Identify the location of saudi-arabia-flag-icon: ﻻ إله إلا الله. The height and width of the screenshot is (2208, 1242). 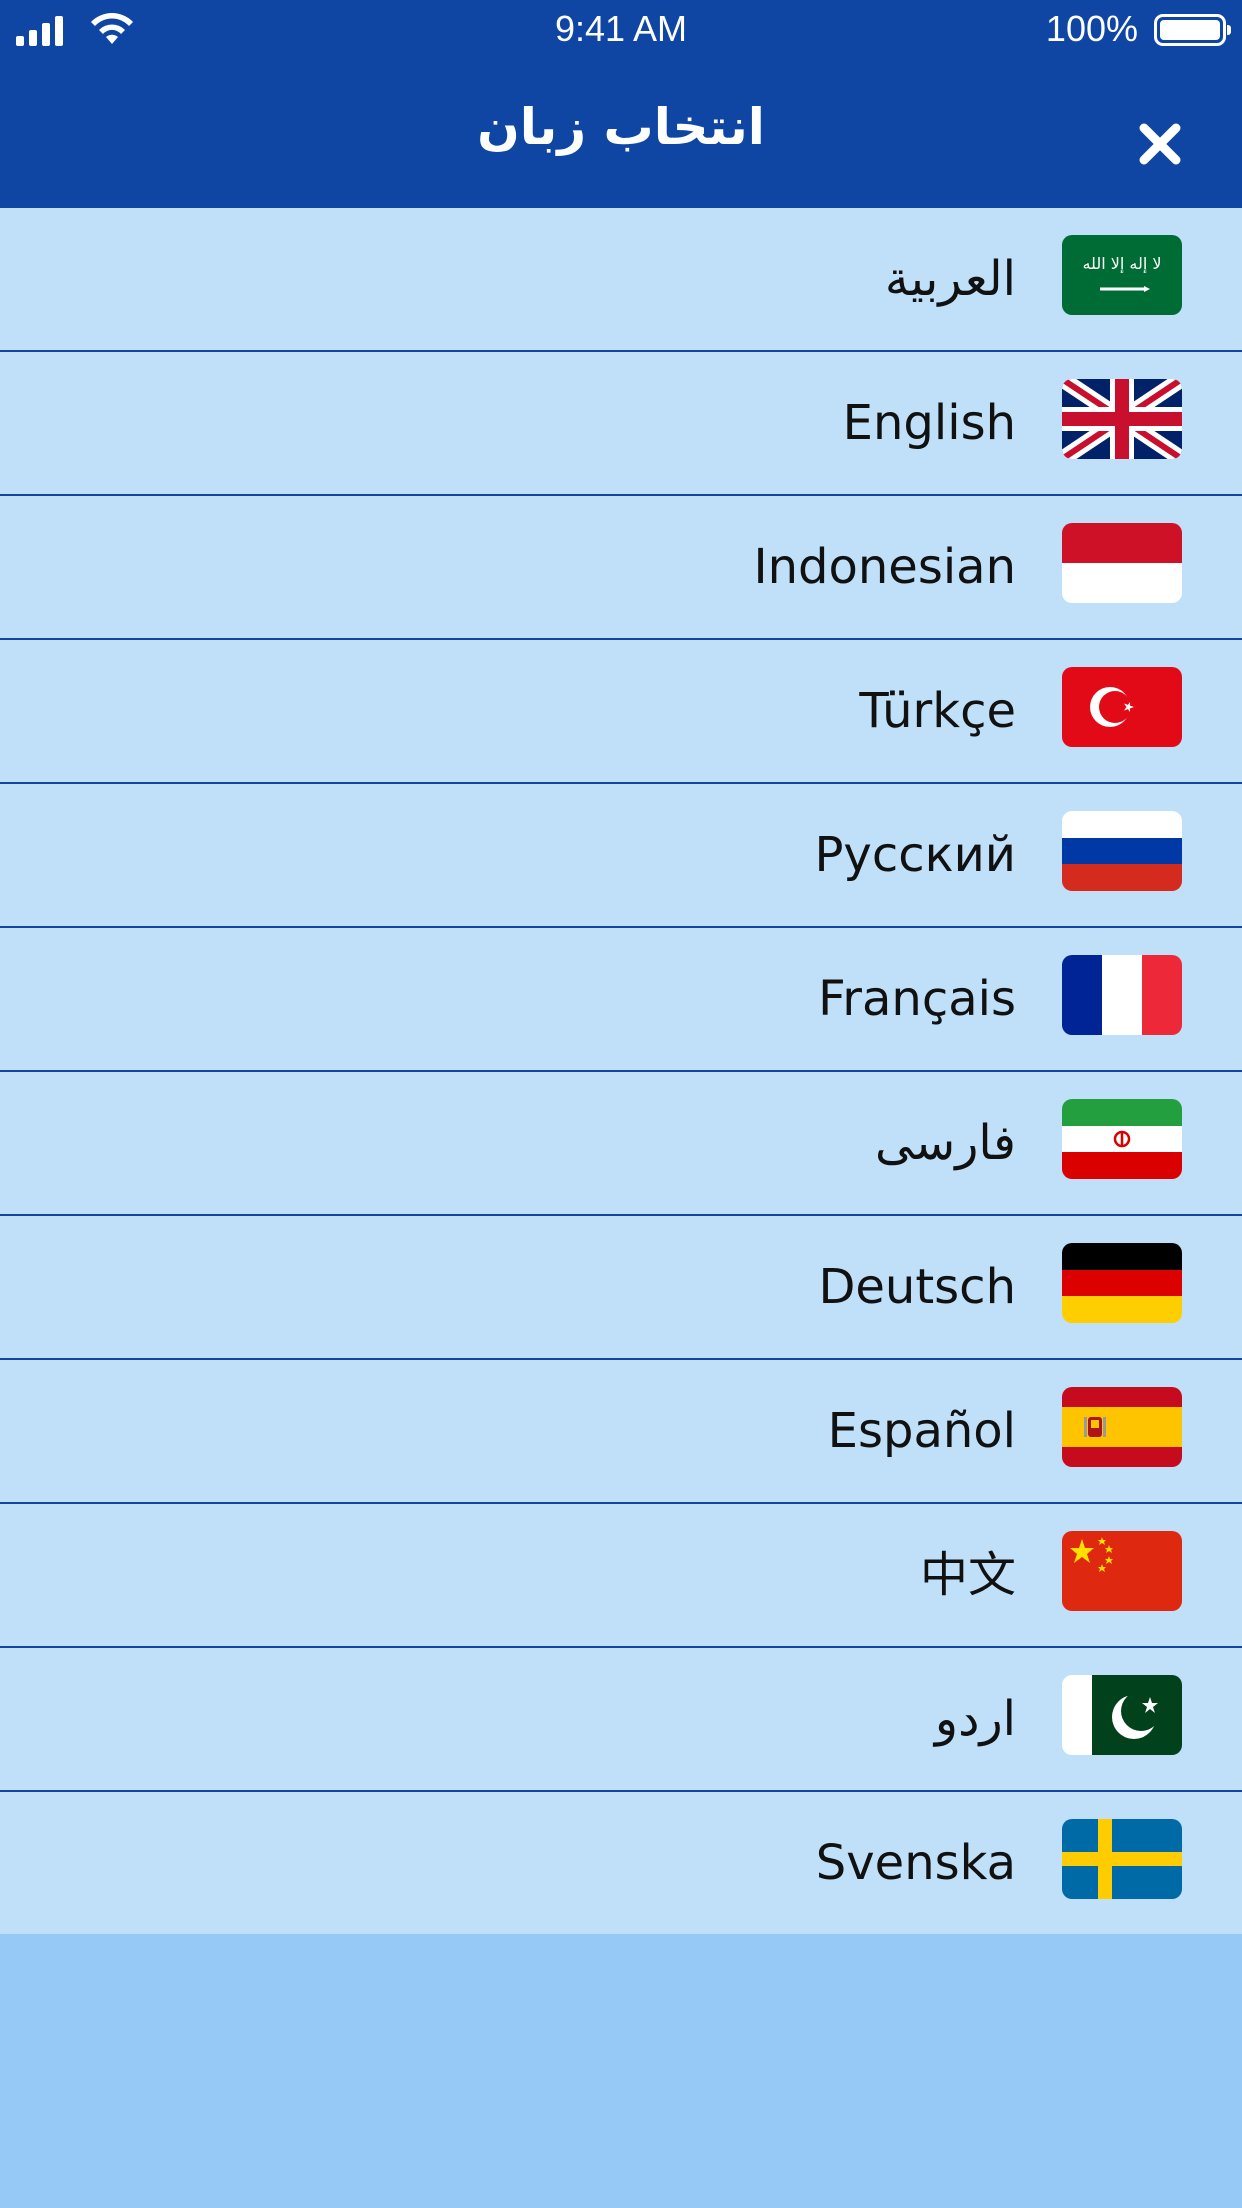
(1122, 275).